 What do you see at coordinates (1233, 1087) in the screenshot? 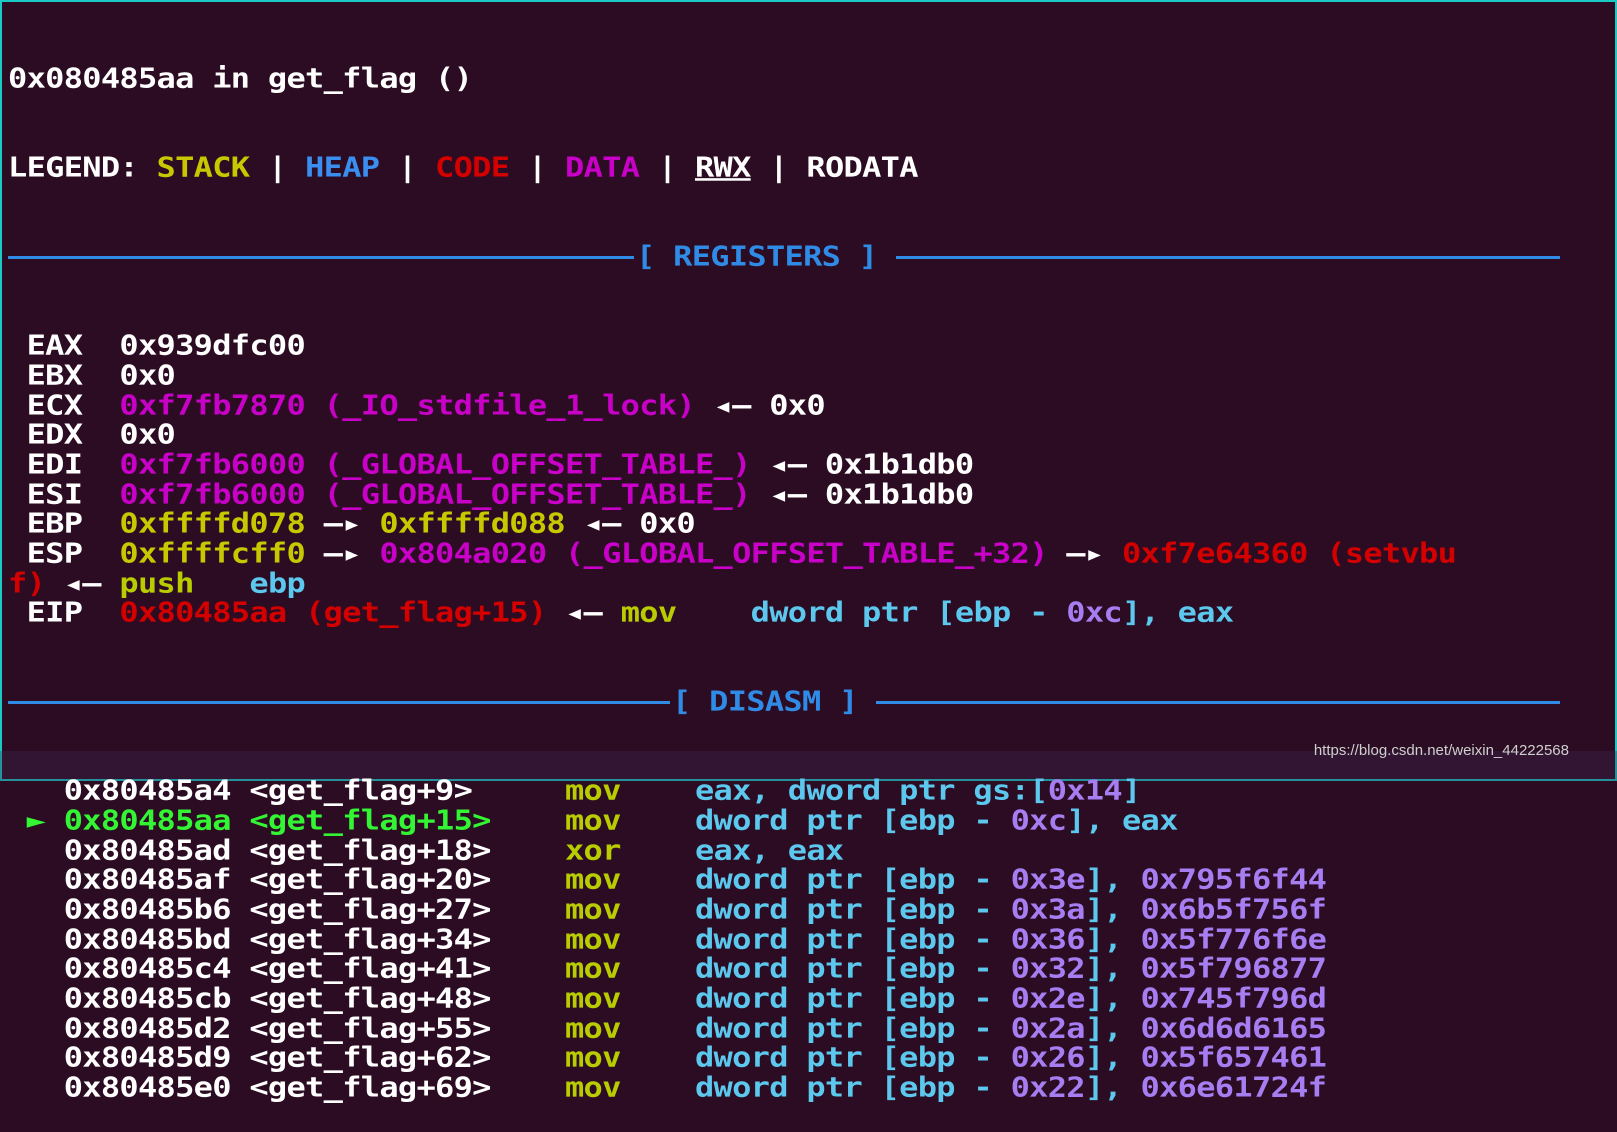
I see `instruction-operand: 0x6e61724f` at bounding box center [1233, 1087].